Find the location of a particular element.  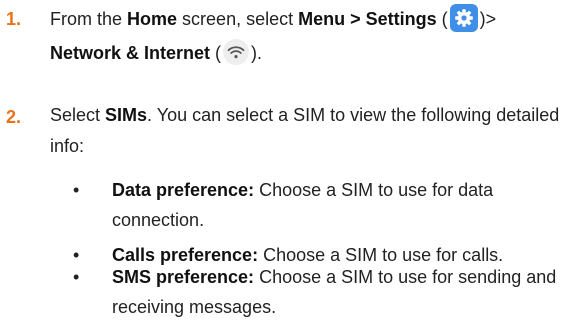

text-fragment: )> is located at coordinates (488, 19).